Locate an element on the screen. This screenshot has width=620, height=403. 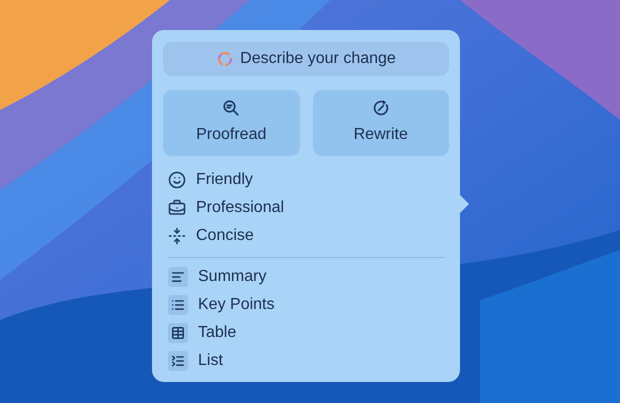
prompt-field: Describe your change is located at coordinates (306, 59).